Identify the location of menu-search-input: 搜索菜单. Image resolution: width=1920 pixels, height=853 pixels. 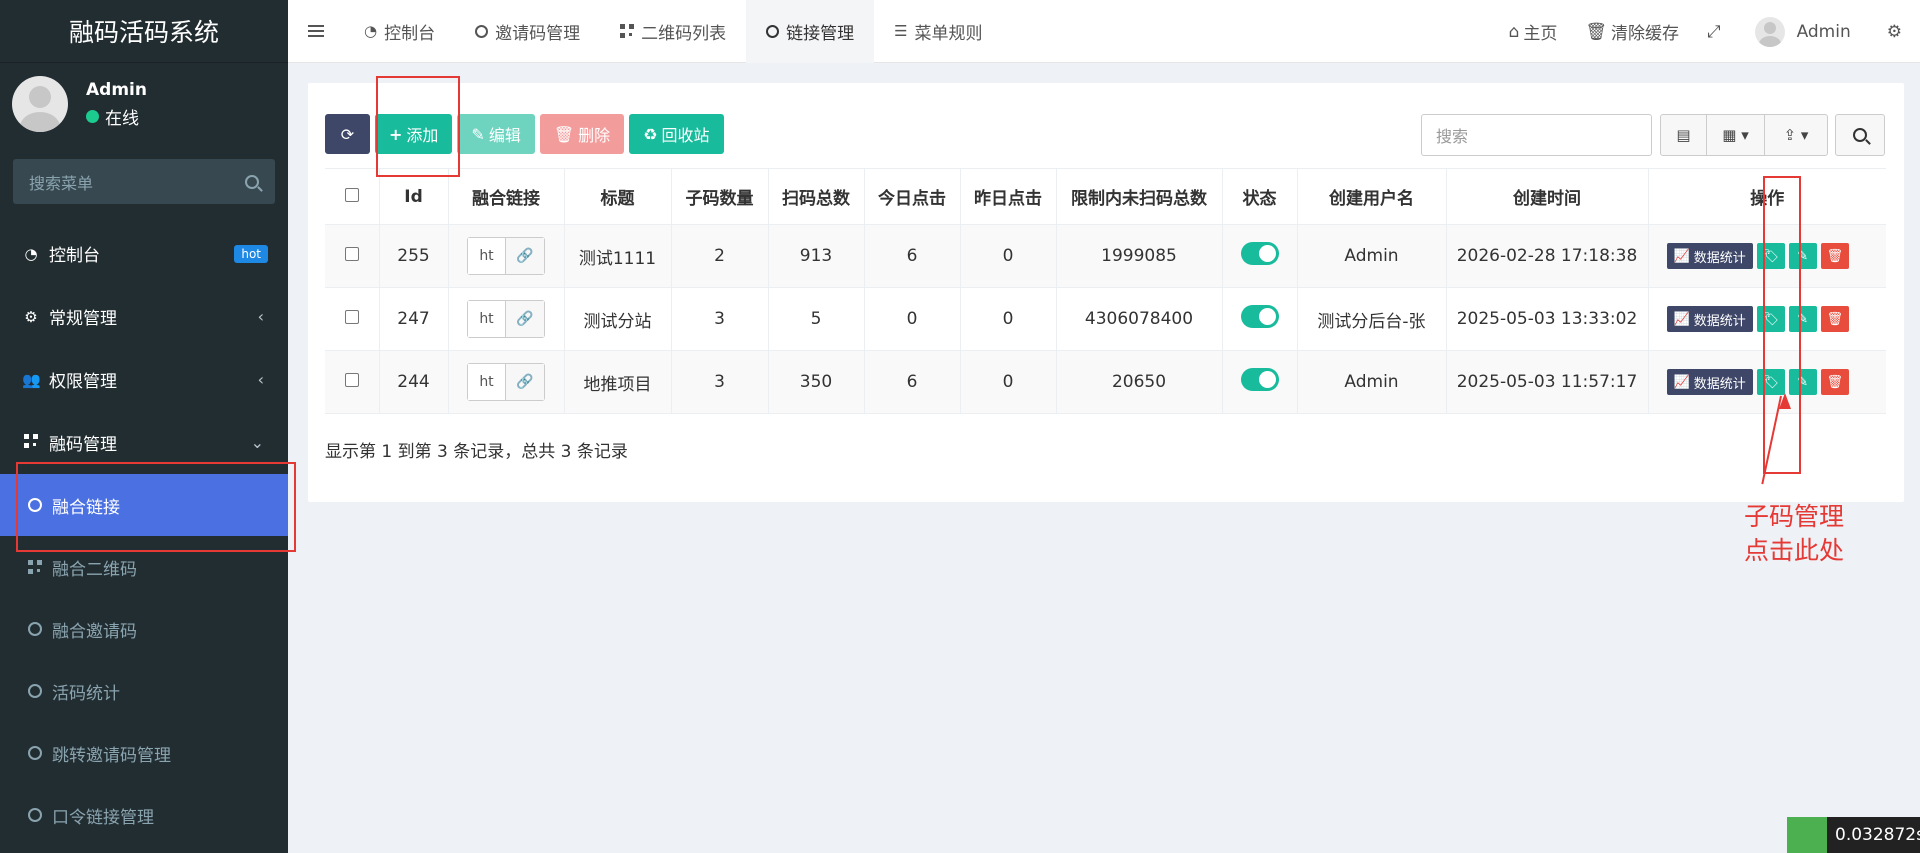
(144, 181).